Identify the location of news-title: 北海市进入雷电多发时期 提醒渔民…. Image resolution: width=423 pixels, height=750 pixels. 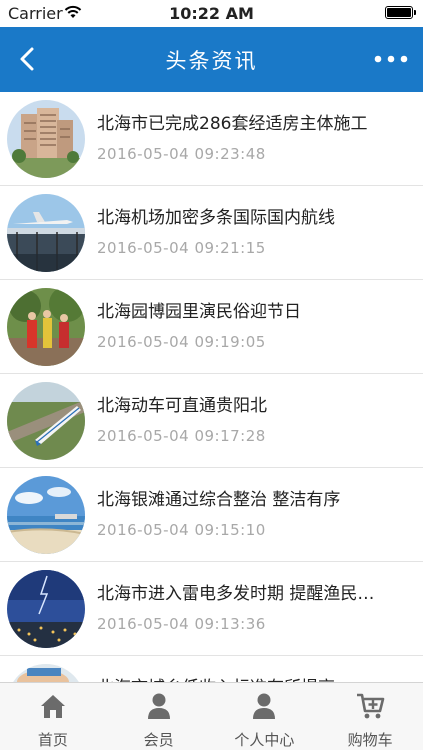
(236, 594).